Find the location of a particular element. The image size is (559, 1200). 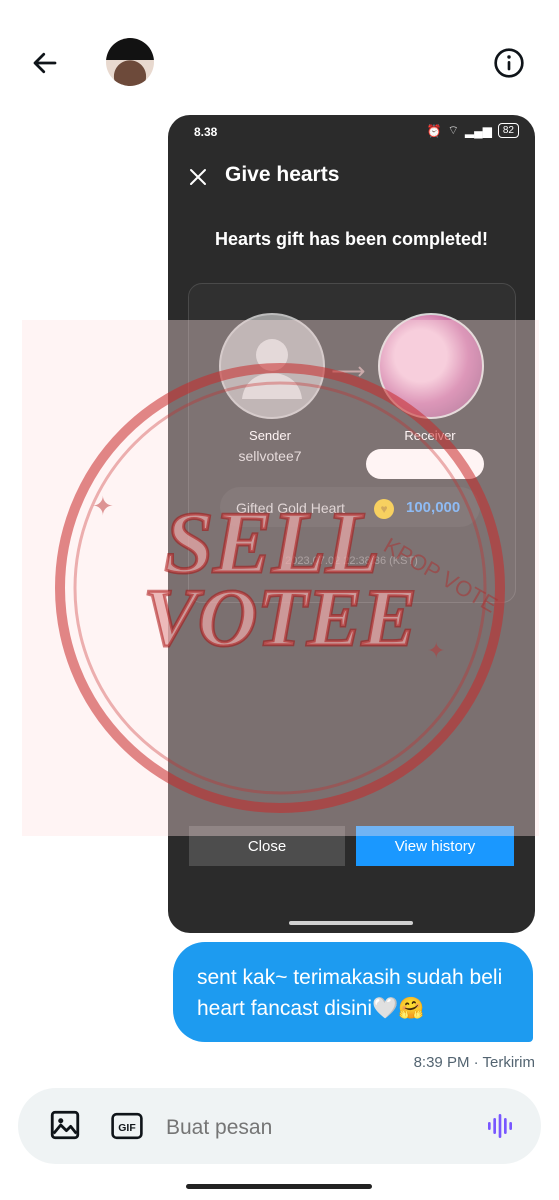

message-input is located at coordinates (316, 1128).